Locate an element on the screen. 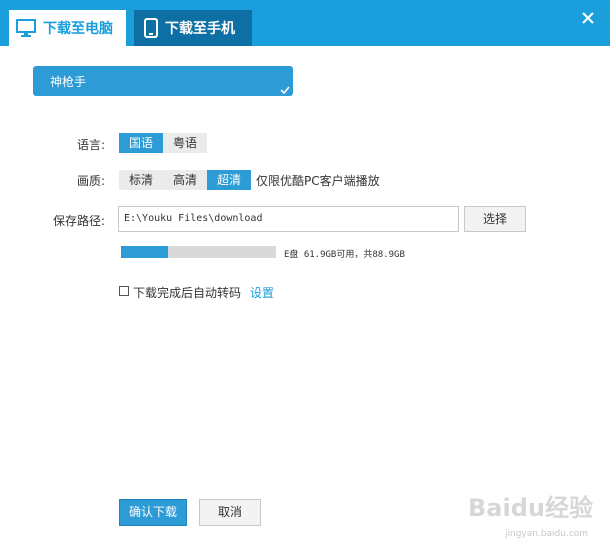  checkmark-icon is located at coordinates (285, 90).